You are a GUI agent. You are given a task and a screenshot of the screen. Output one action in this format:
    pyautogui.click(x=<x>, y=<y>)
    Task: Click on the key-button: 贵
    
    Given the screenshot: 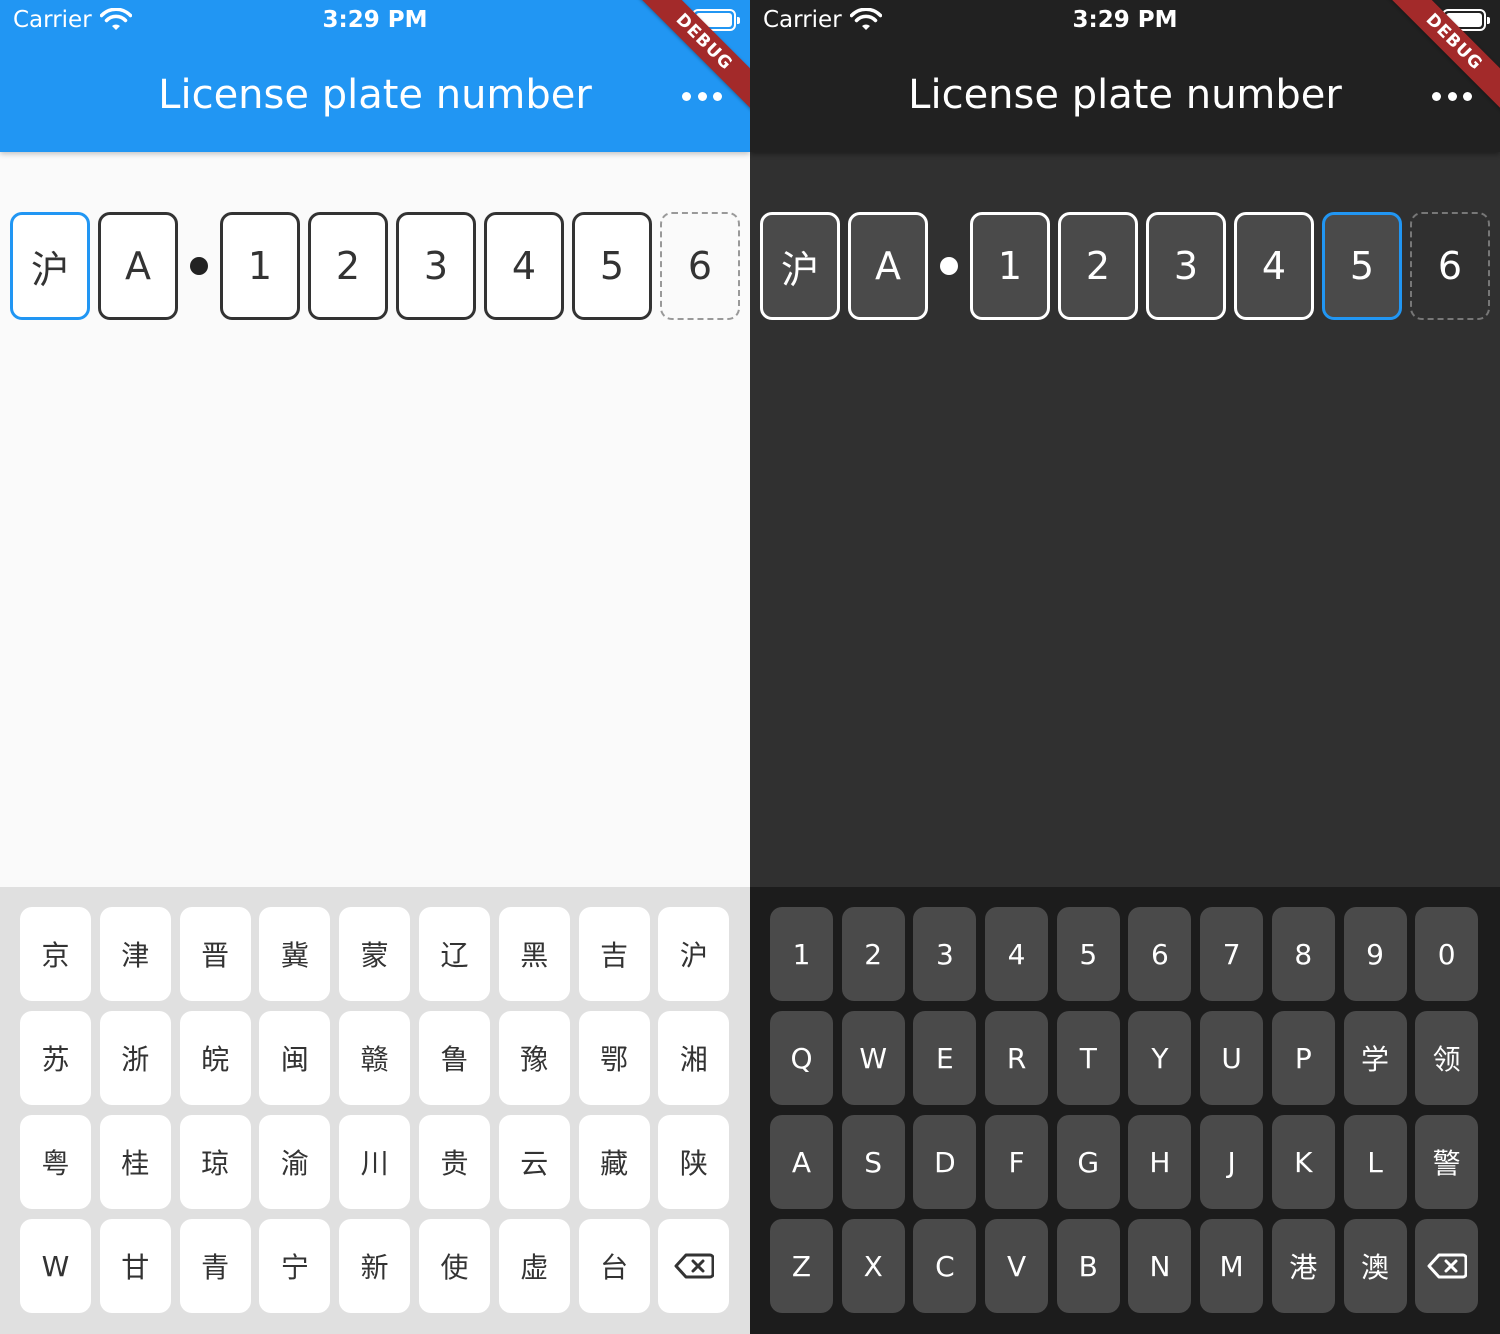 What is the action you would take?
    pyautogui.click(x=454, y=1162)
    